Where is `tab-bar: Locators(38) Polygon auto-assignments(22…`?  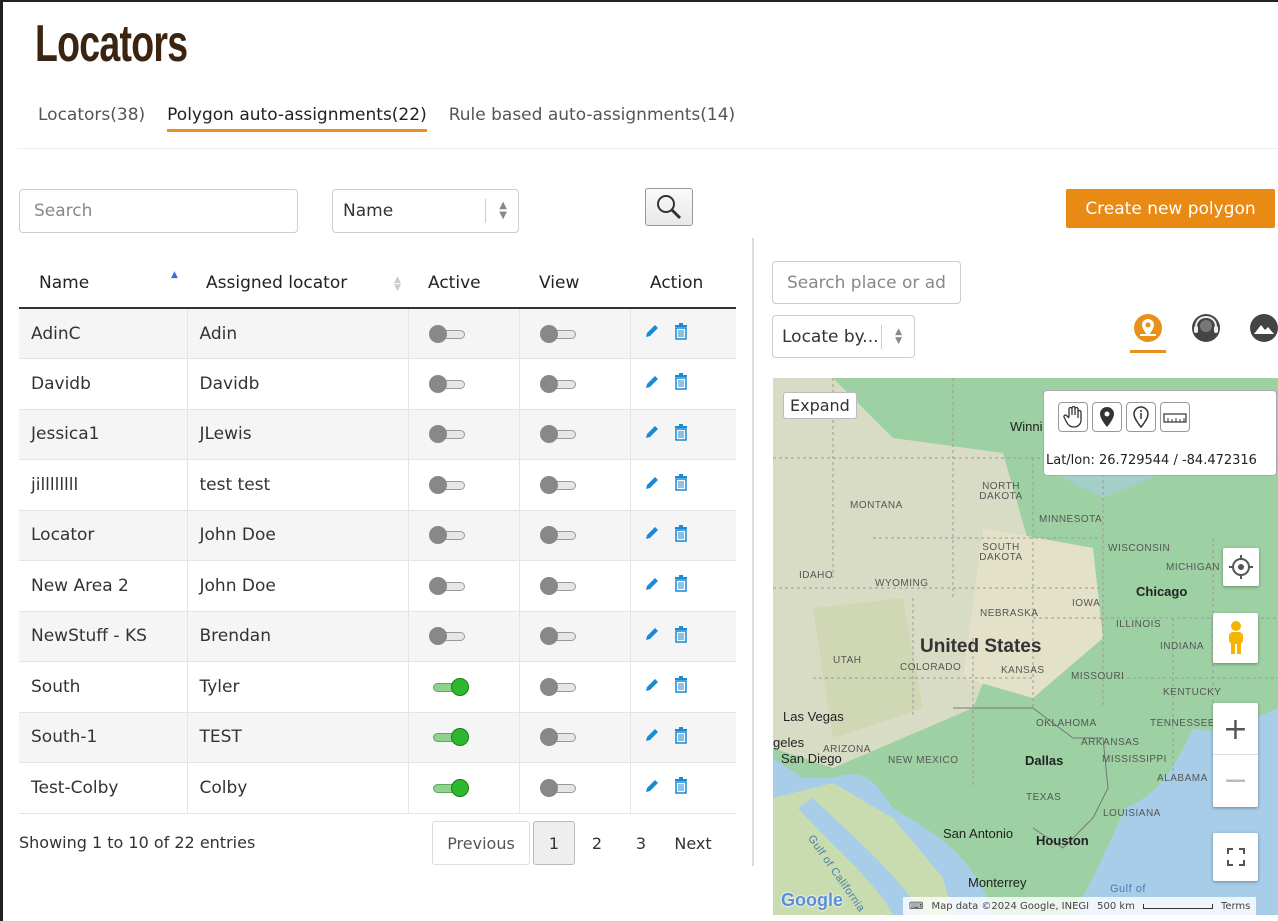 tab-bar: Locators(38) Polygon auto-assignments(22… is located at coordinates (386, 118).